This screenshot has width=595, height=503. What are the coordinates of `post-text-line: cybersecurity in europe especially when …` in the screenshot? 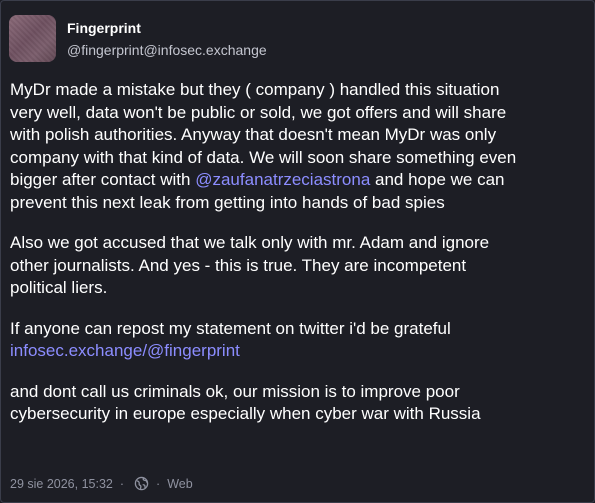 It's located at (245, 413).